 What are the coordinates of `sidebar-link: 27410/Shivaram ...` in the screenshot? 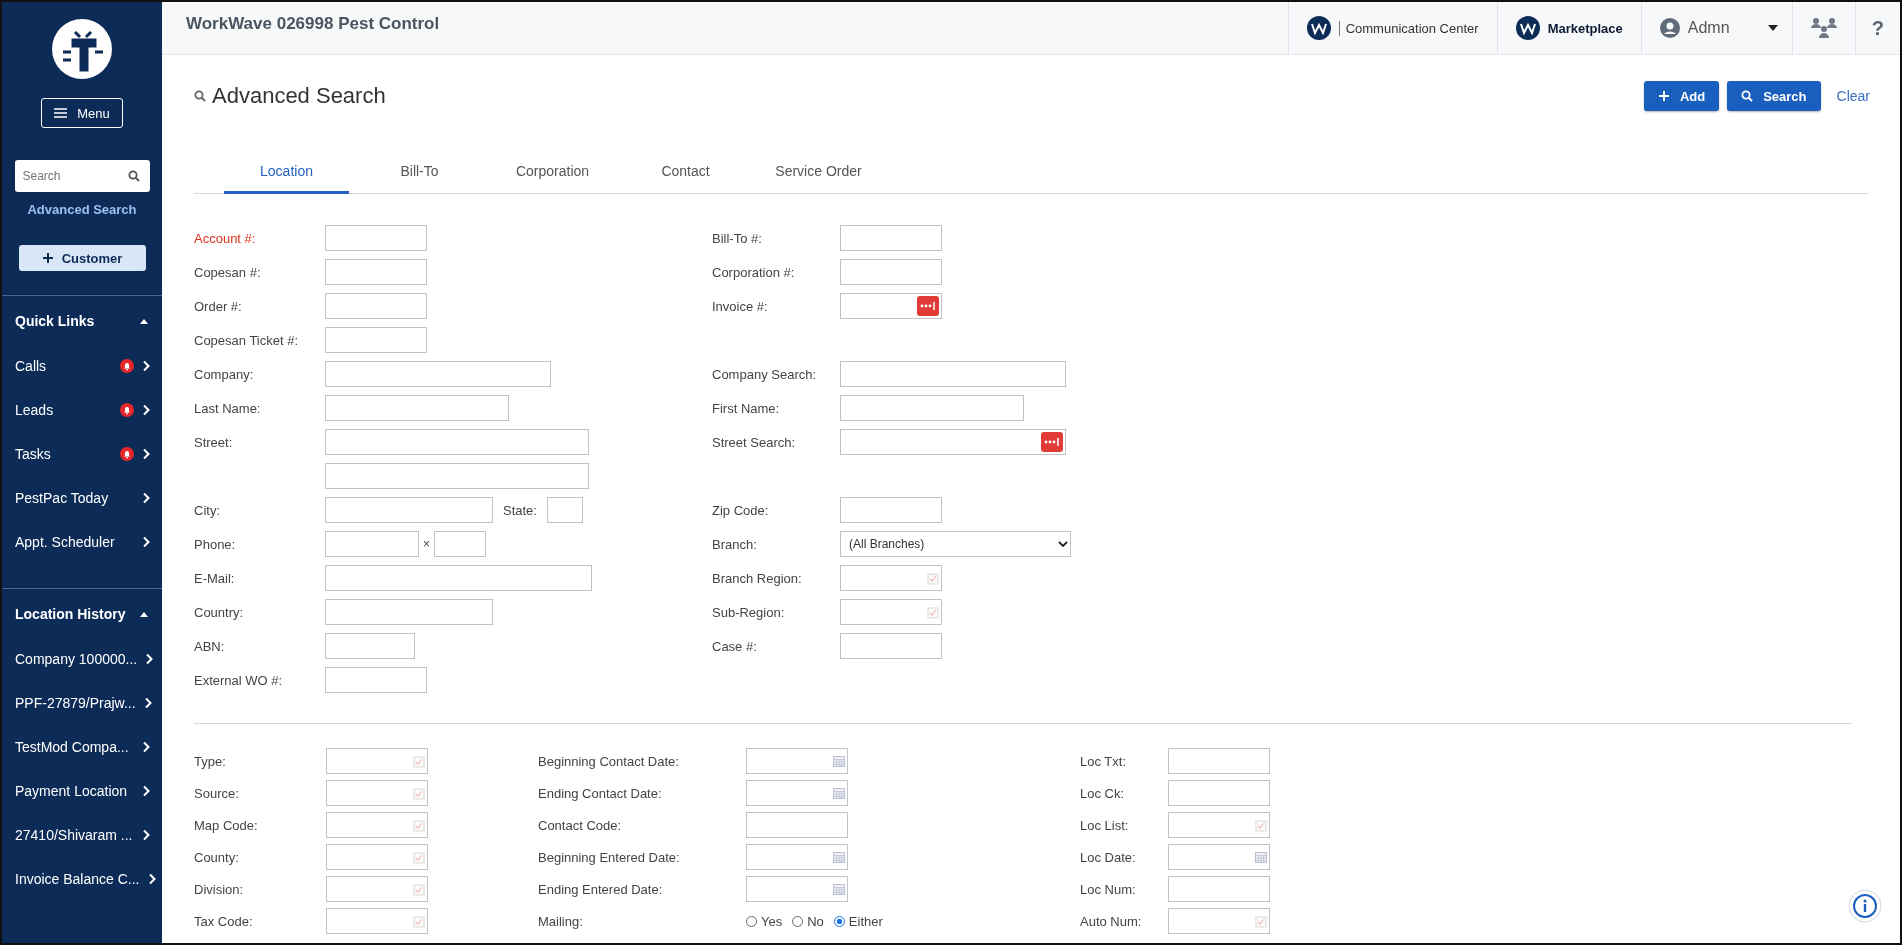 It's located at (82, 835).